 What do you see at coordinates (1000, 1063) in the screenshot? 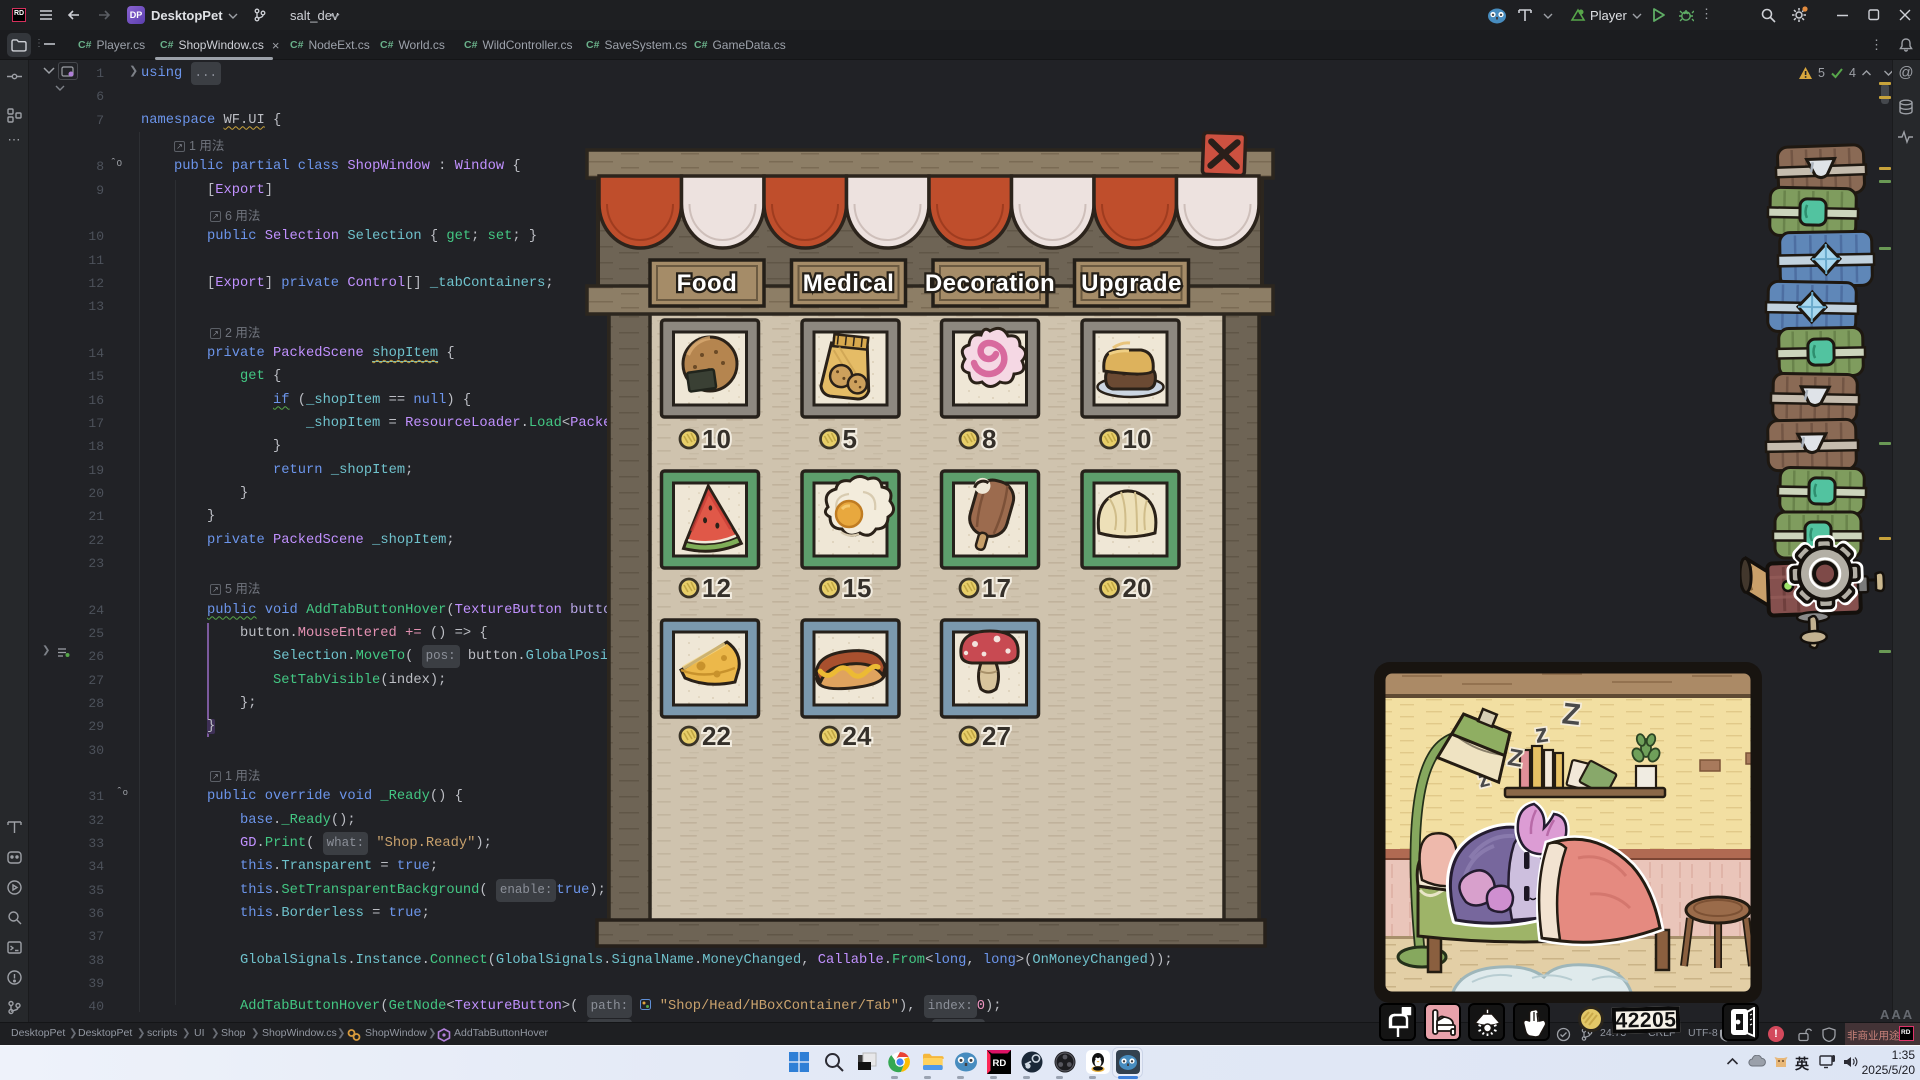
I see `svg-text: RD` at bounding box center [1000, 1063].